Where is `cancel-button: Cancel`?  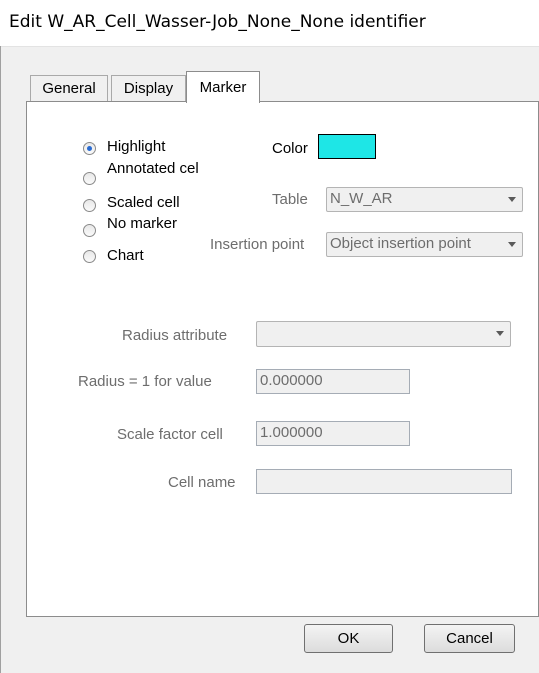 cancel-button: Cancel is located at coordinates (469, 638).